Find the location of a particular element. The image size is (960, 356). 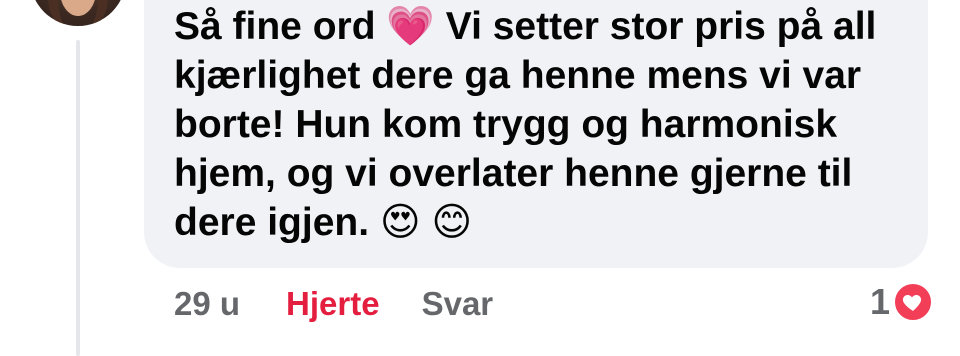

heart-button: Hjerte is located at coordinates (333, 304).